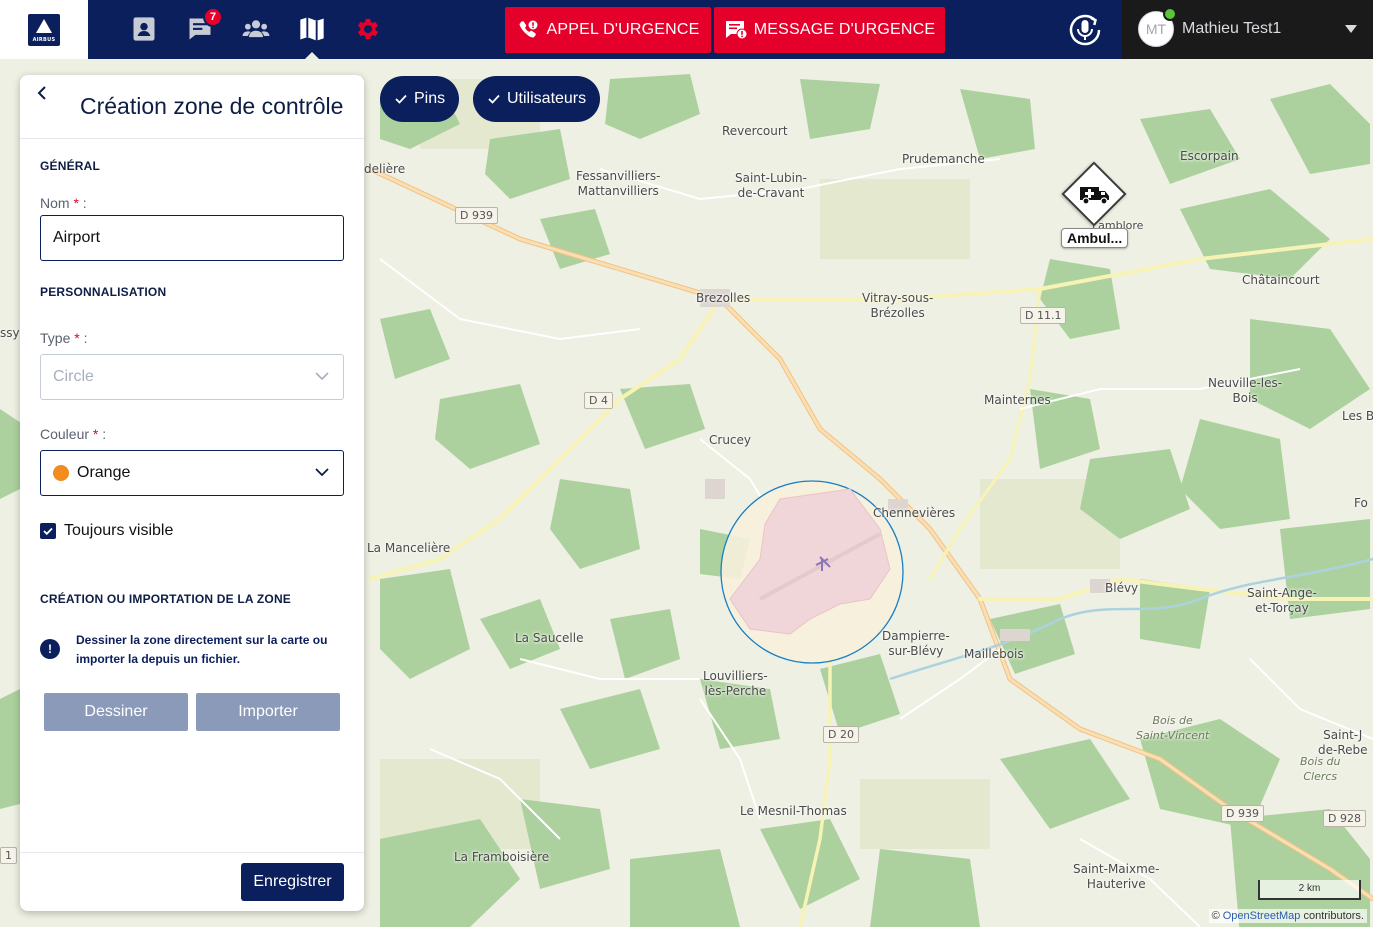 This screenshot has width=1373, height=927. What do you see at coordinates (73, 376) in the screenshot?
I see `type-value: Circle` at bounding box center [73, 376].